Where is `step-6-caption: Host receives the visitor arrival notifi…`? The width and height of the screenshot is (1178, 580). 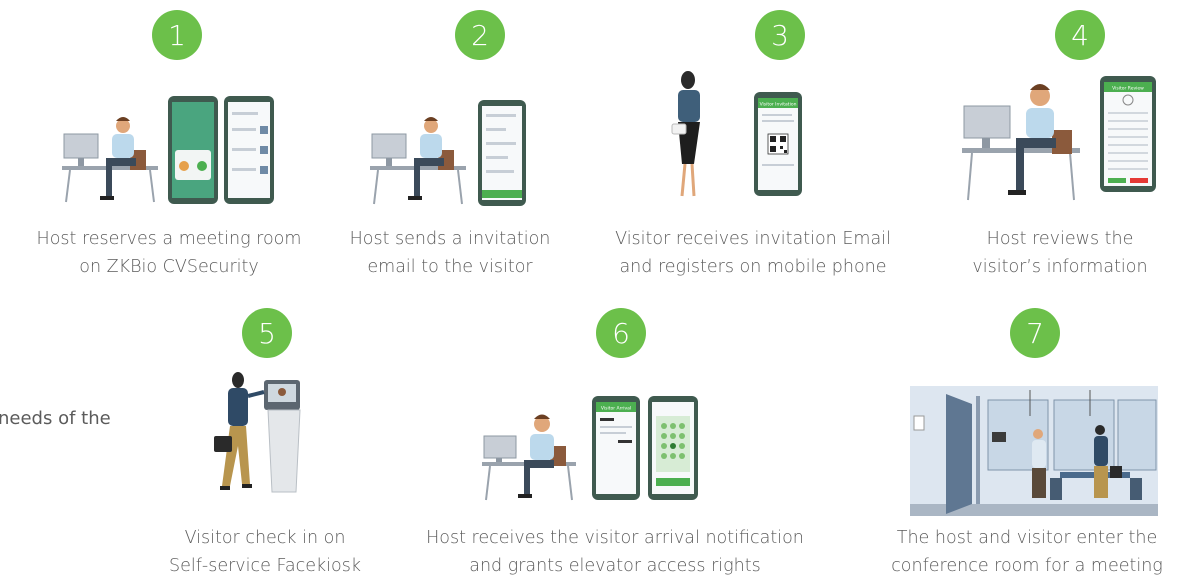
step-6-caption: Host receives the visitor arrival notifi… is located at coordinates (615, 552).